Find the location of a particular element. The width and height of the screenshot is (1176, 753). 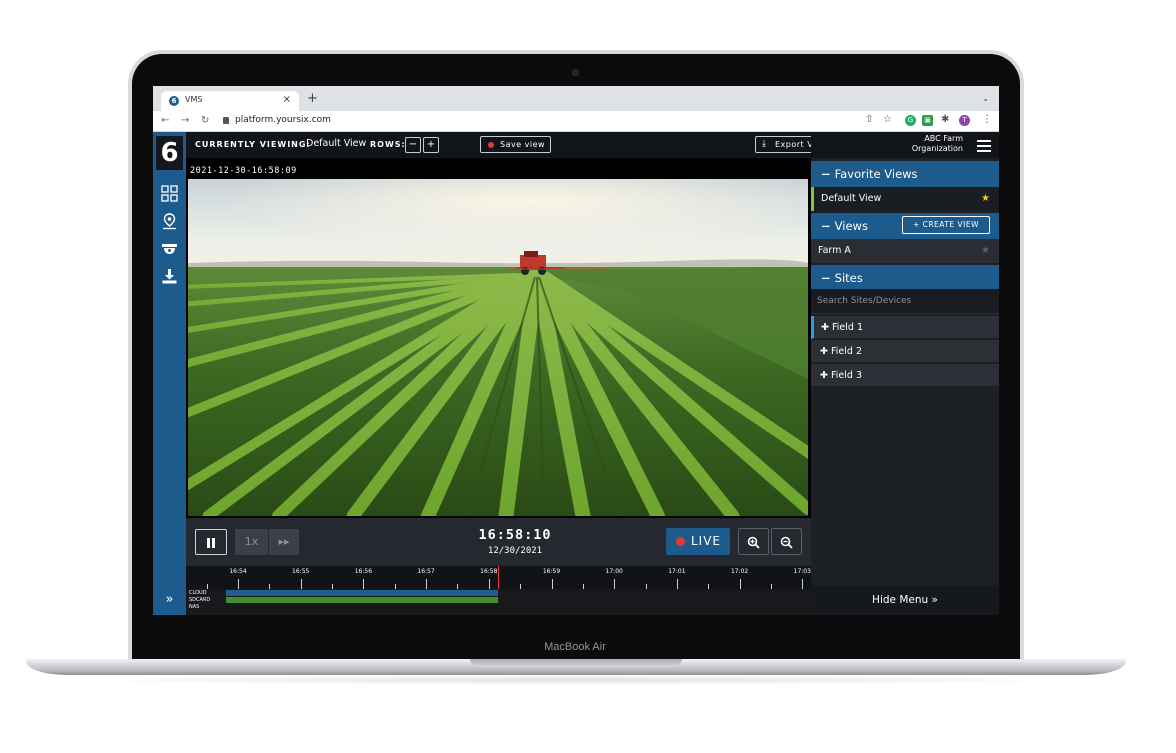

live-button: LIVE is located at coordinates (698, 541).